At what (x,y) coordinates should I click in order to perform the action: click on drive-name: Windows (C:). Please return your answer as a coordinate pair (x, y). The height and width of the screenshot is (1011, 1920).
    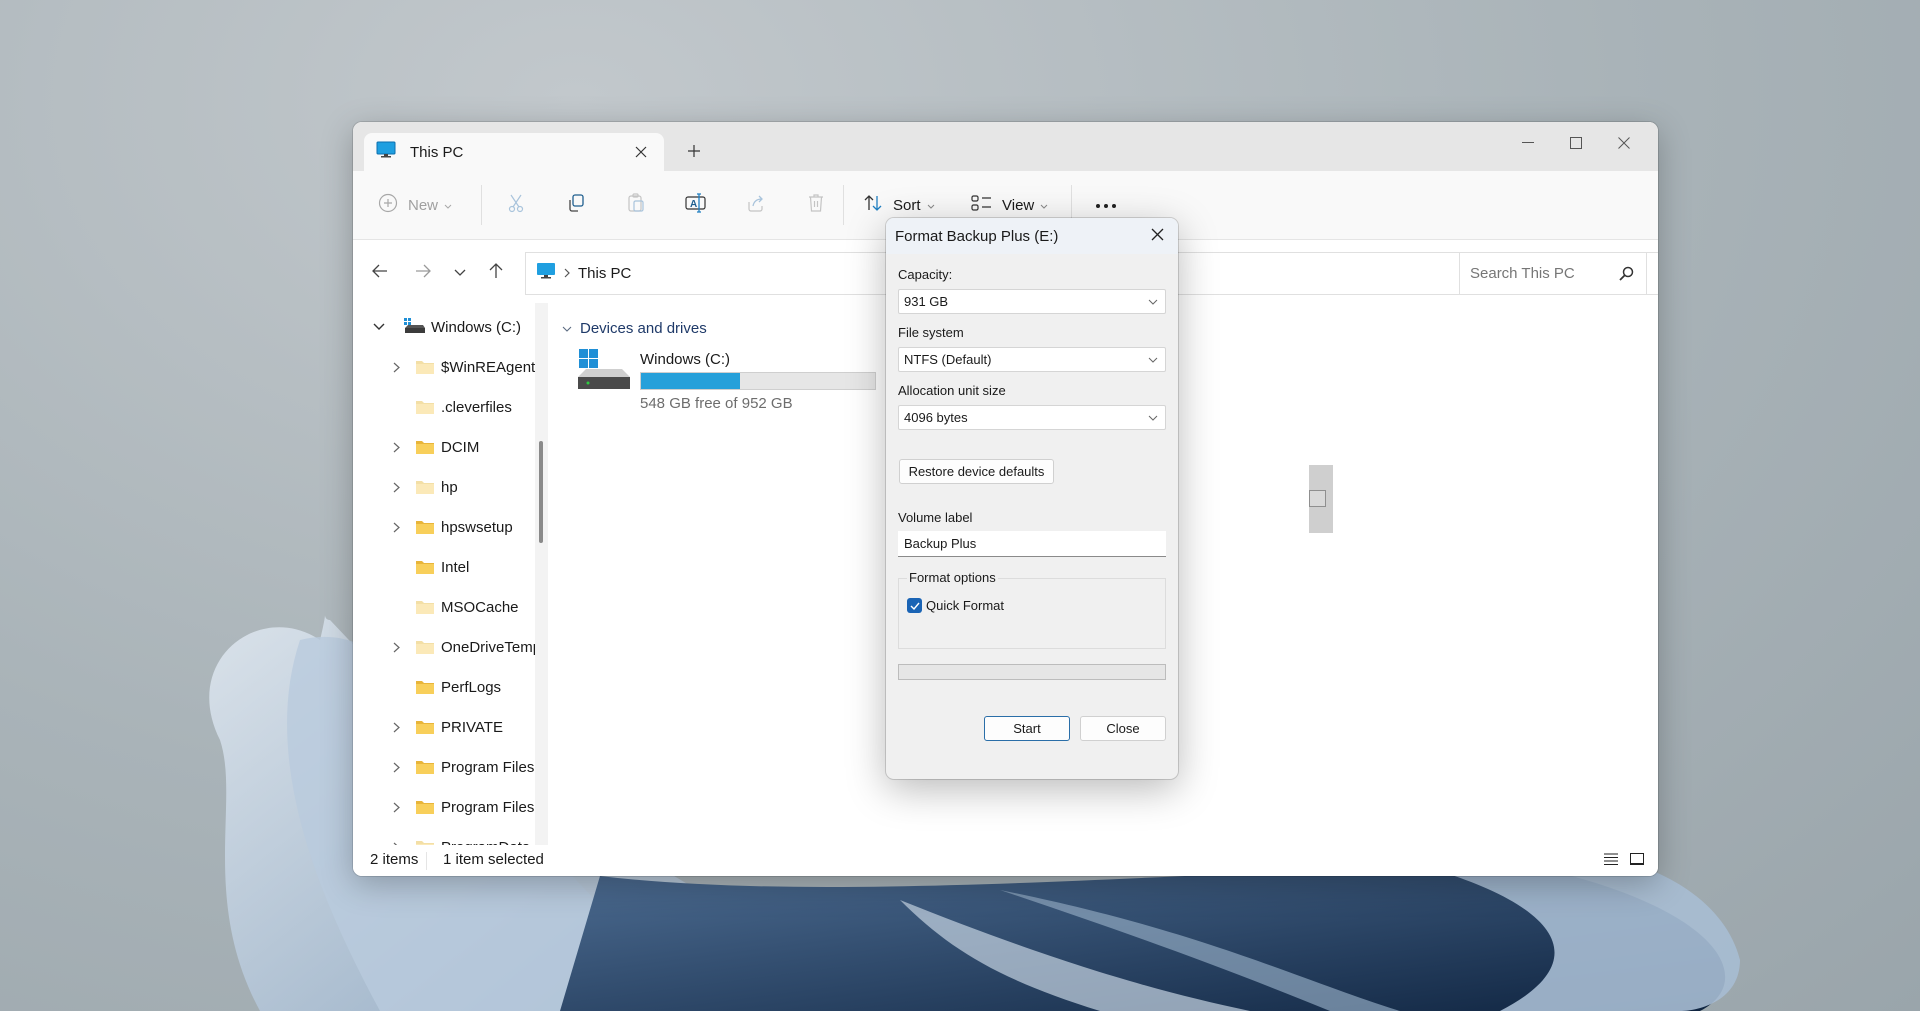
    Looking at the image, I should click on (685, 359).